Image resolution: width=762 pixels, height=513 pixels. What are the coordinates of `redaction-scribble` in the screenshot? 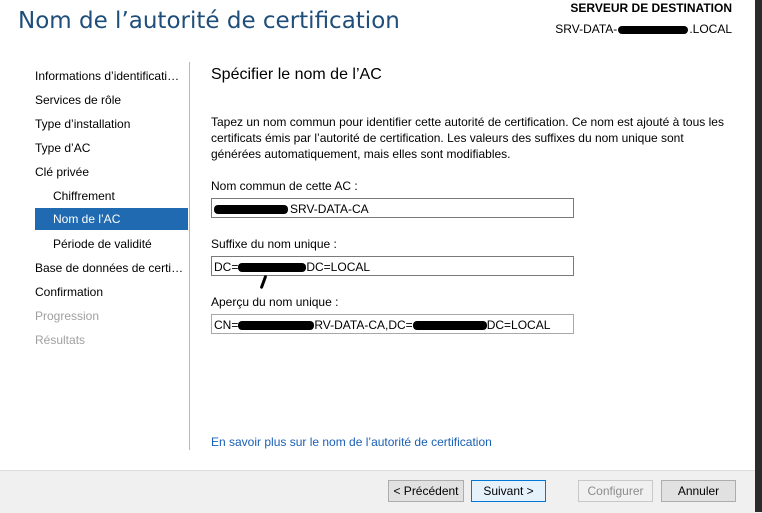 It's located at (263, 282).